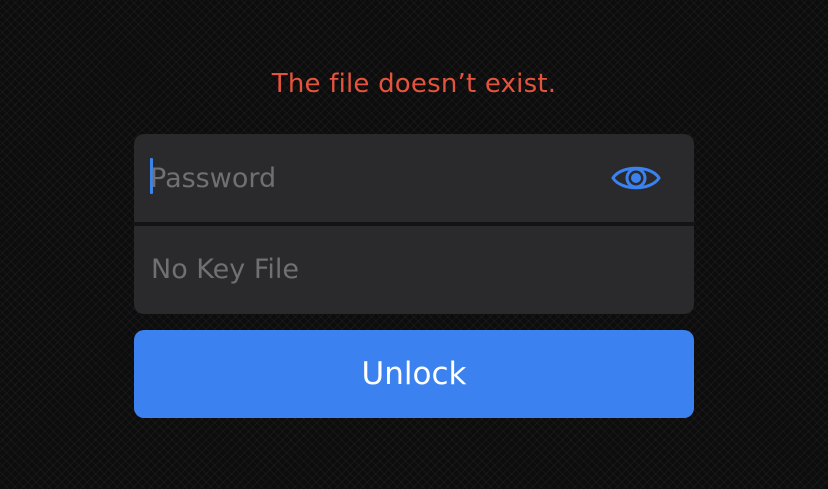  Describe the element at coordinates (414, 84) in the screenshot. I see `error-message: The file doesn’t exist.` at that location.